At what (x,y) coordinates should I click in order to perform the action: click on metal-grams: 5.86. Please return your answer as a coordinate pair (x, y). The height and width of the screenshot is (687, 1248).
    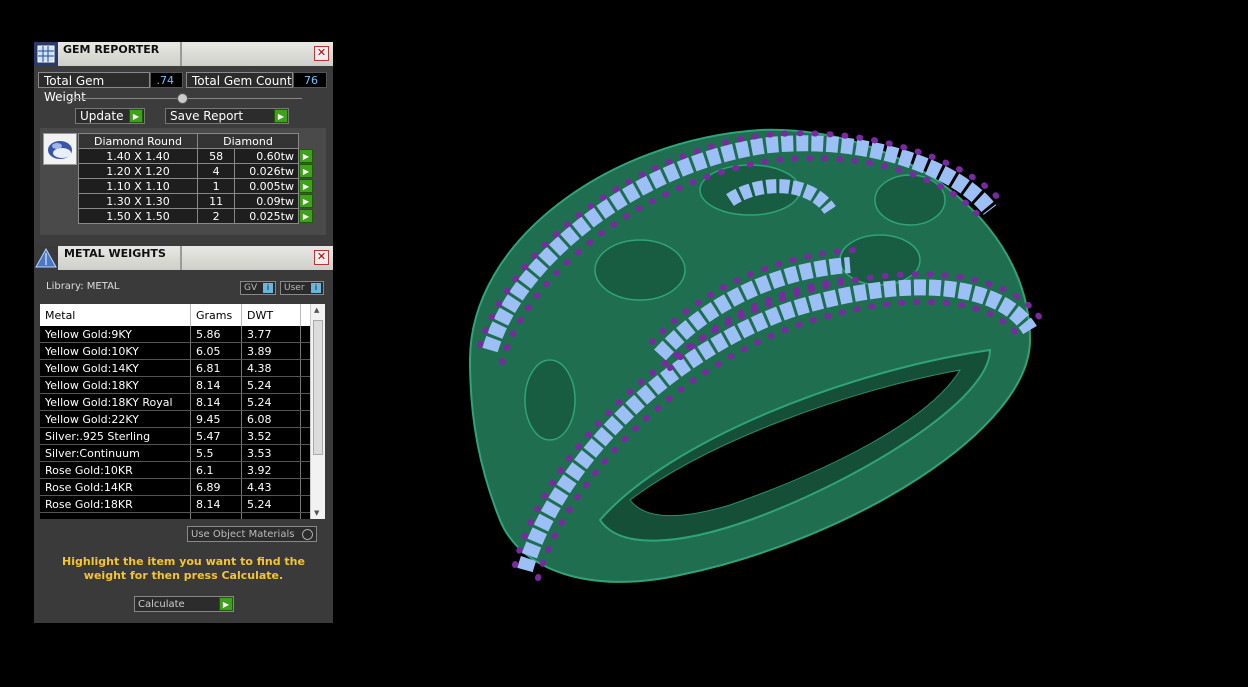
    Looking at the image, I should click on (216, 334).